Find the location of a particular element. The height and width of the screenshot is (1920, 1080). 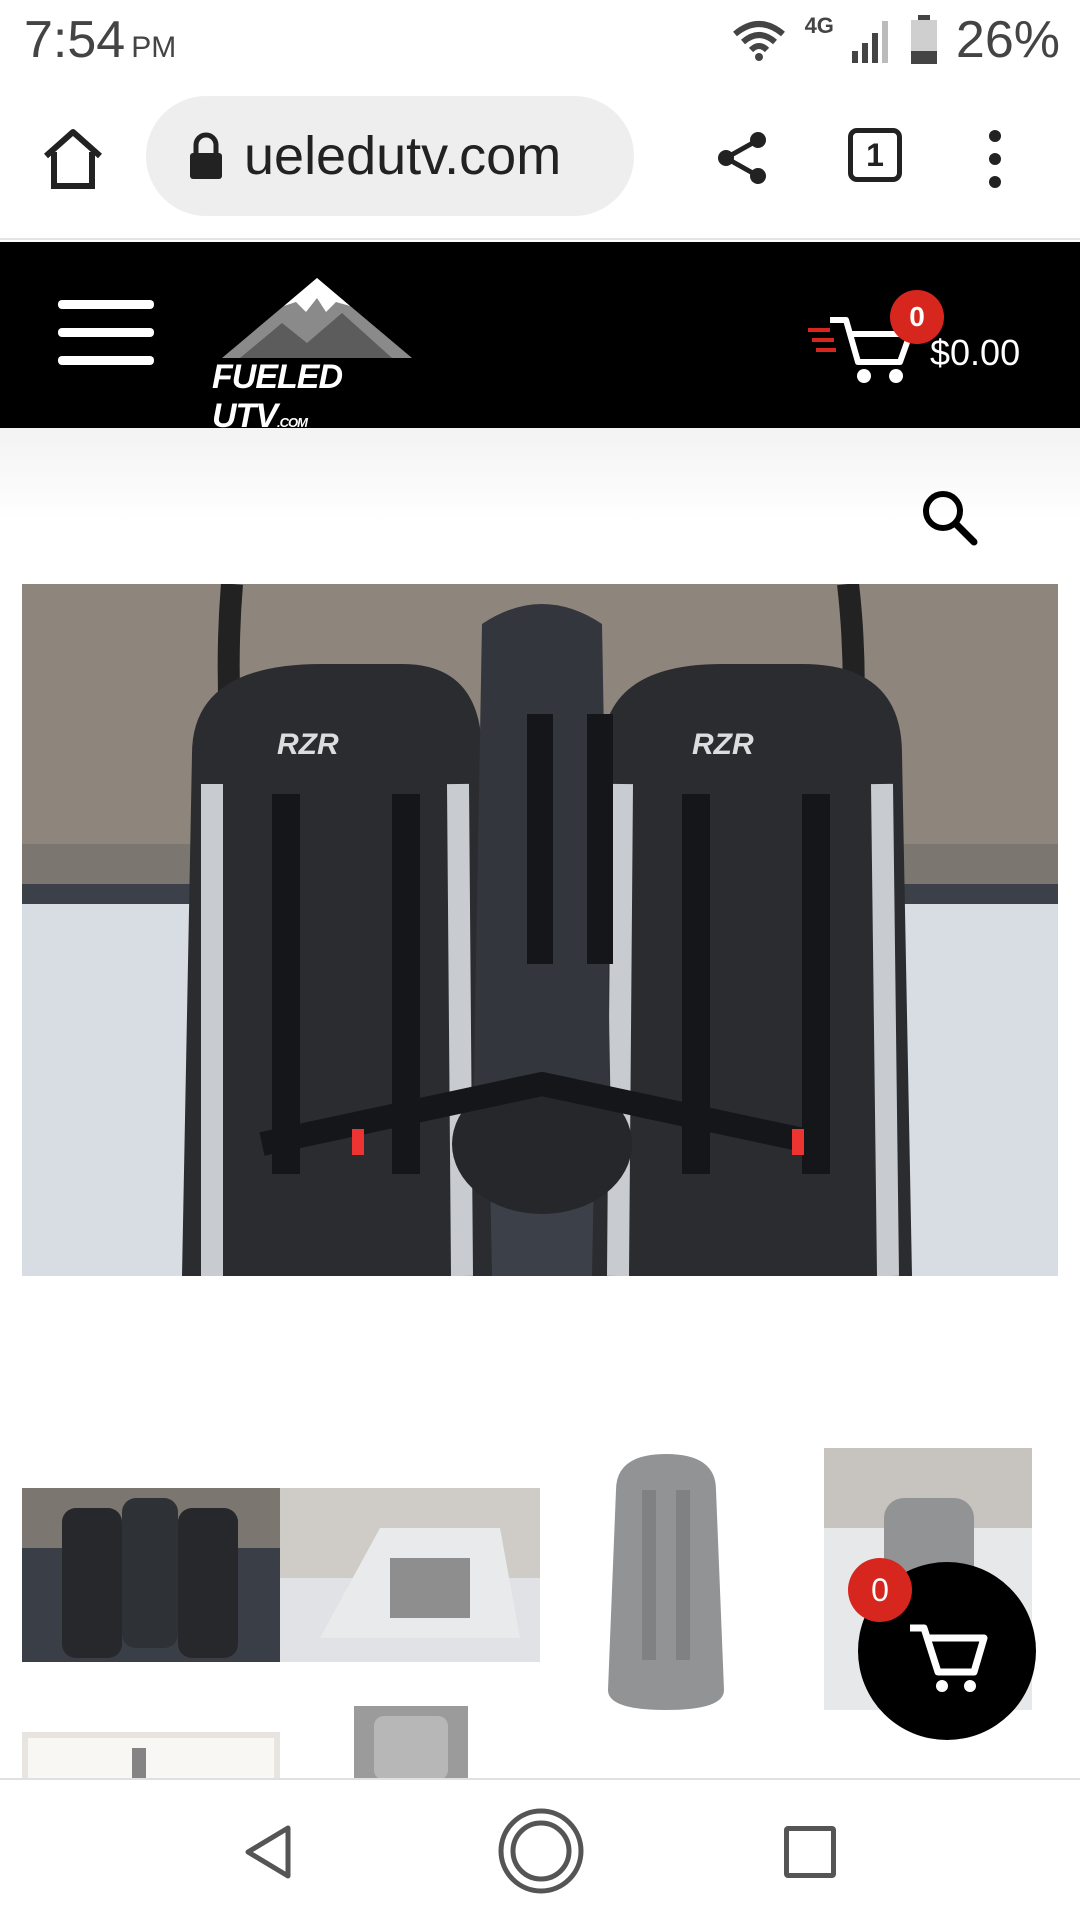

search-bar-area is located at coordinates (540, 506).